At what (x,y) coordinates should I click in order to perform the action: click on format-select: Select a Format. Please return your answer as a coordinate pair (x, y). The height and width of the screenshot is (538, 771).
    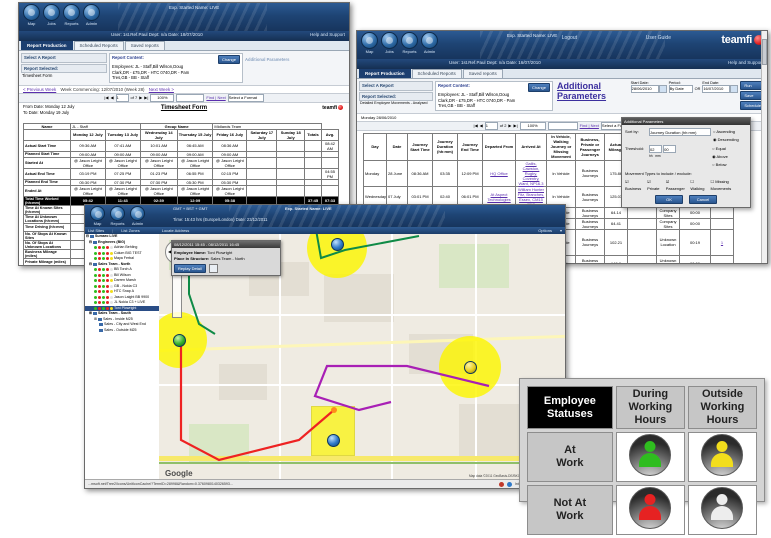
    Looking at the image, I should click on (245, 97).